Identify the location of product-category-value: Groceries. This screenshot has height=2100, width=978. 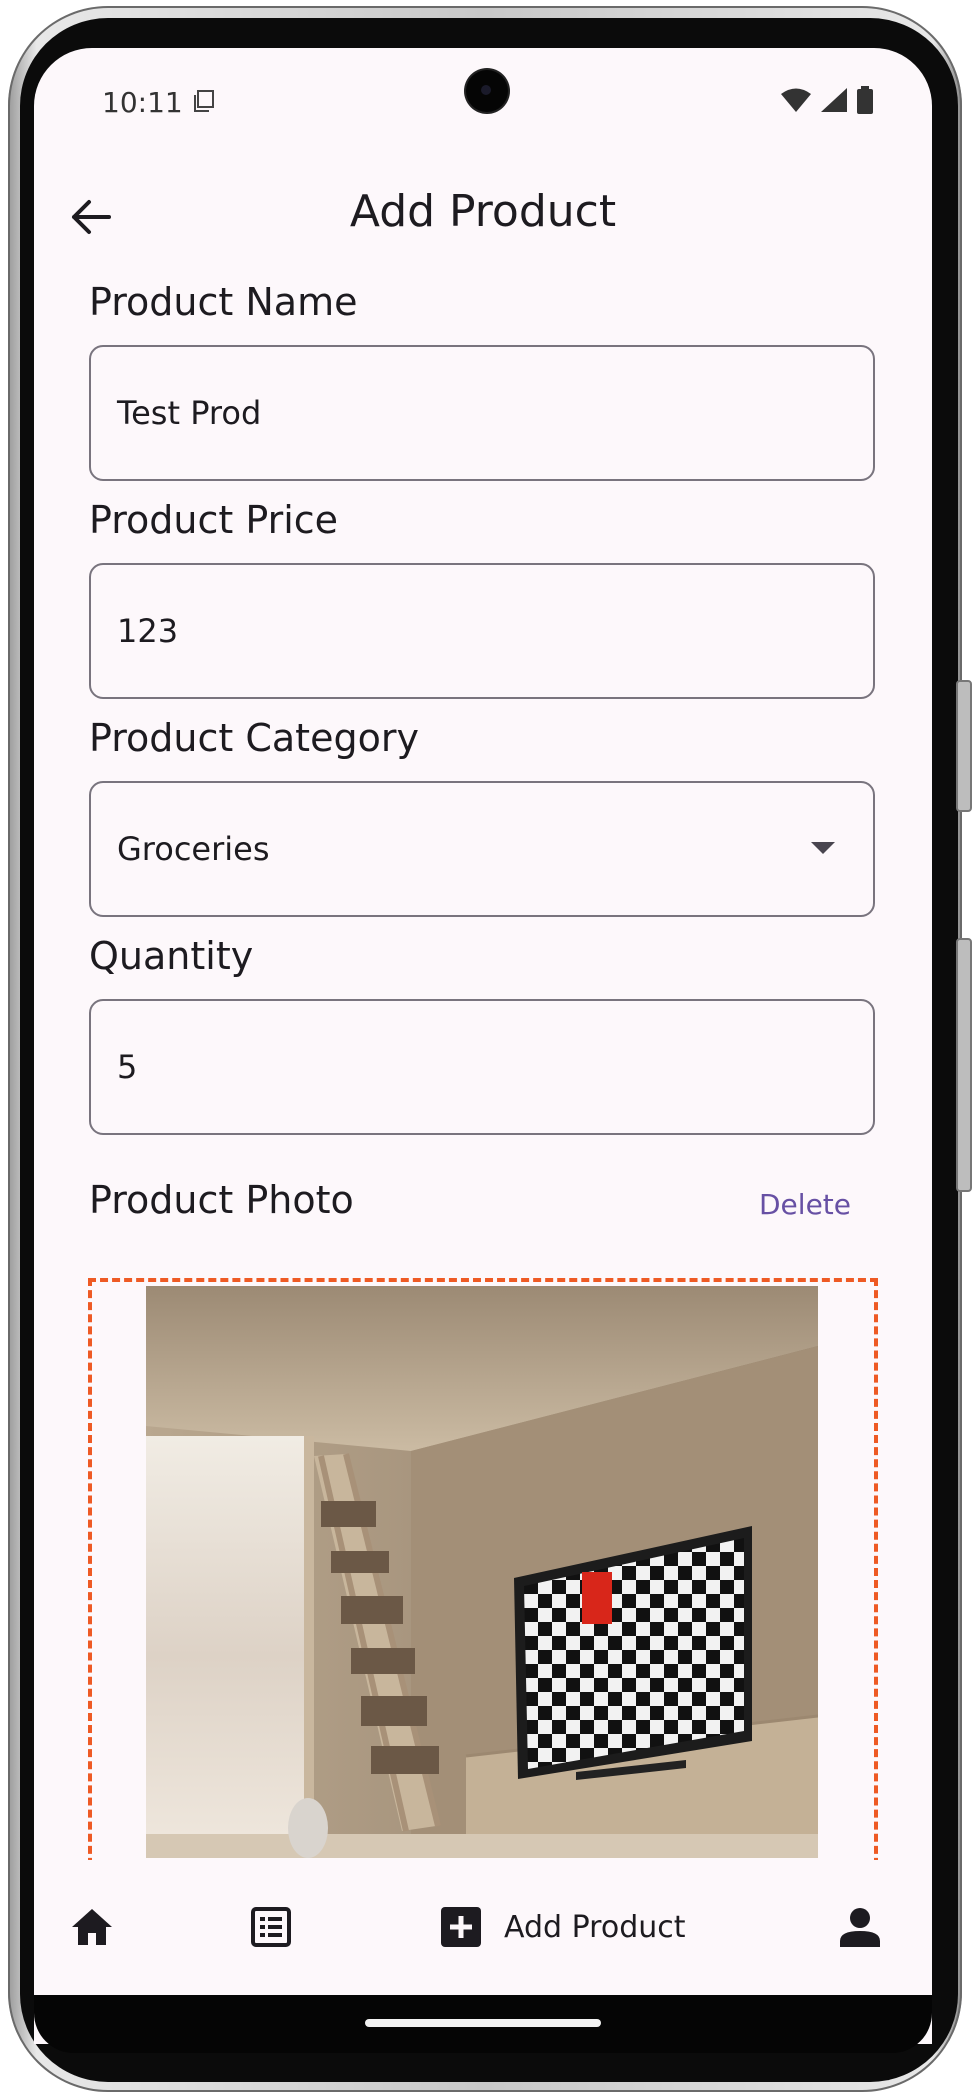
(193, 849).